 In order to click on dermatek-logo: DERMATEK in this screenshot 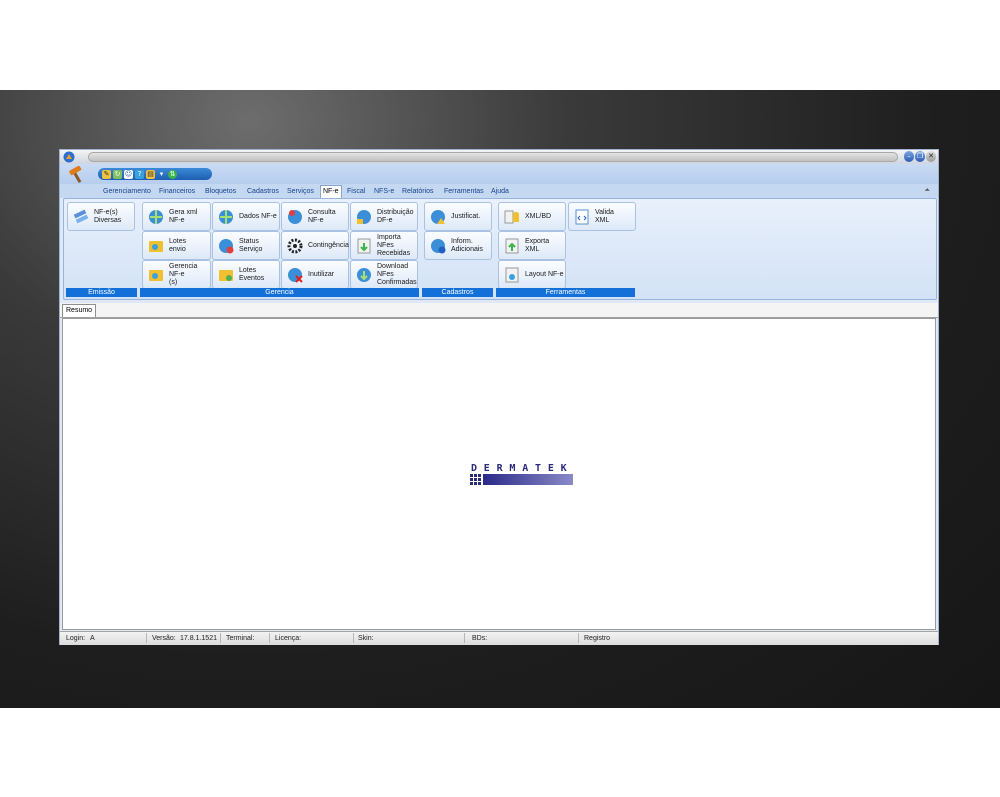, I will do `click(521, 474)`.